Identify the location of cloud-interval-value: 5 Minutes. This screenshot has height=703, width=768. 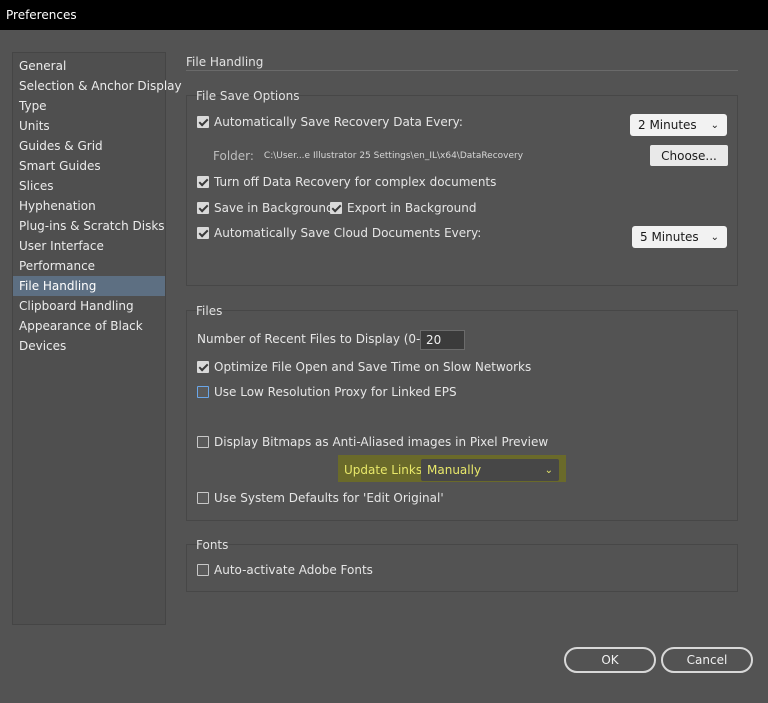
(669, 237).